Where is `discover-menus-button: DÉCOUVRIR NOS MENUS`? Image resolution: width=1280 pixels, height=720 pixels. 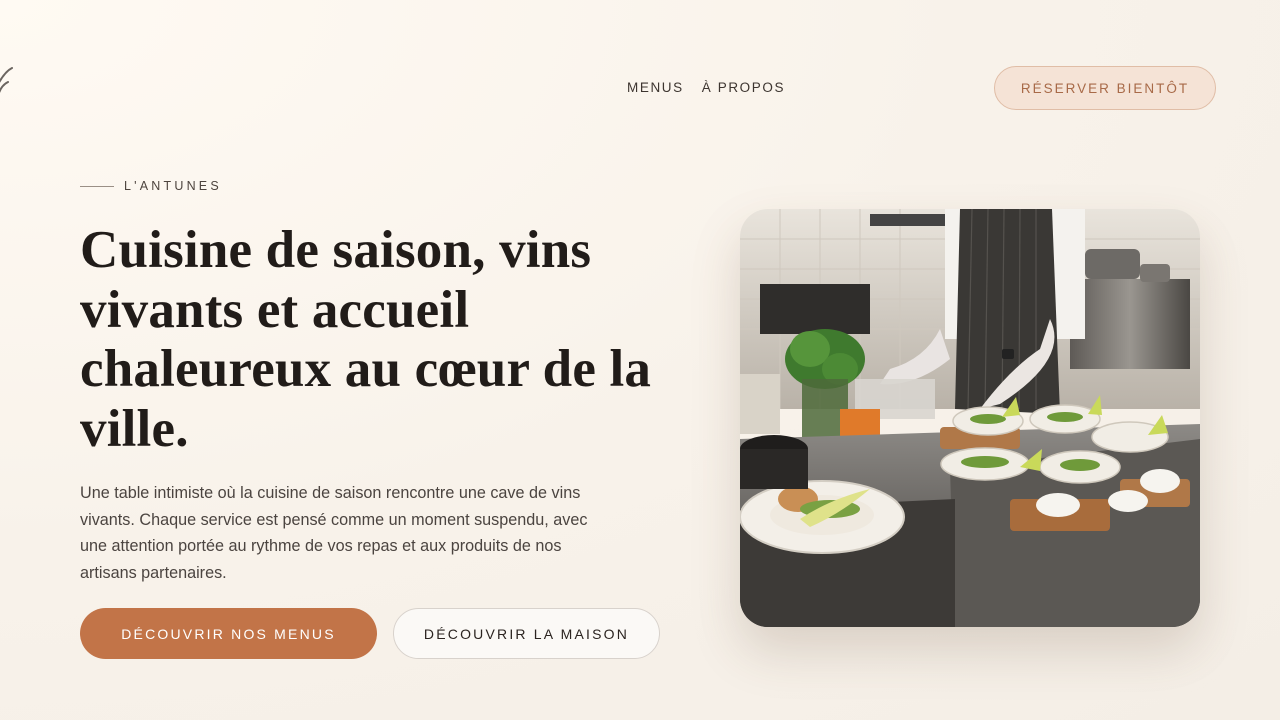
discover-menus-button: DÉCOUVRIR NOS MENUS is located at coordinates (228, 633).